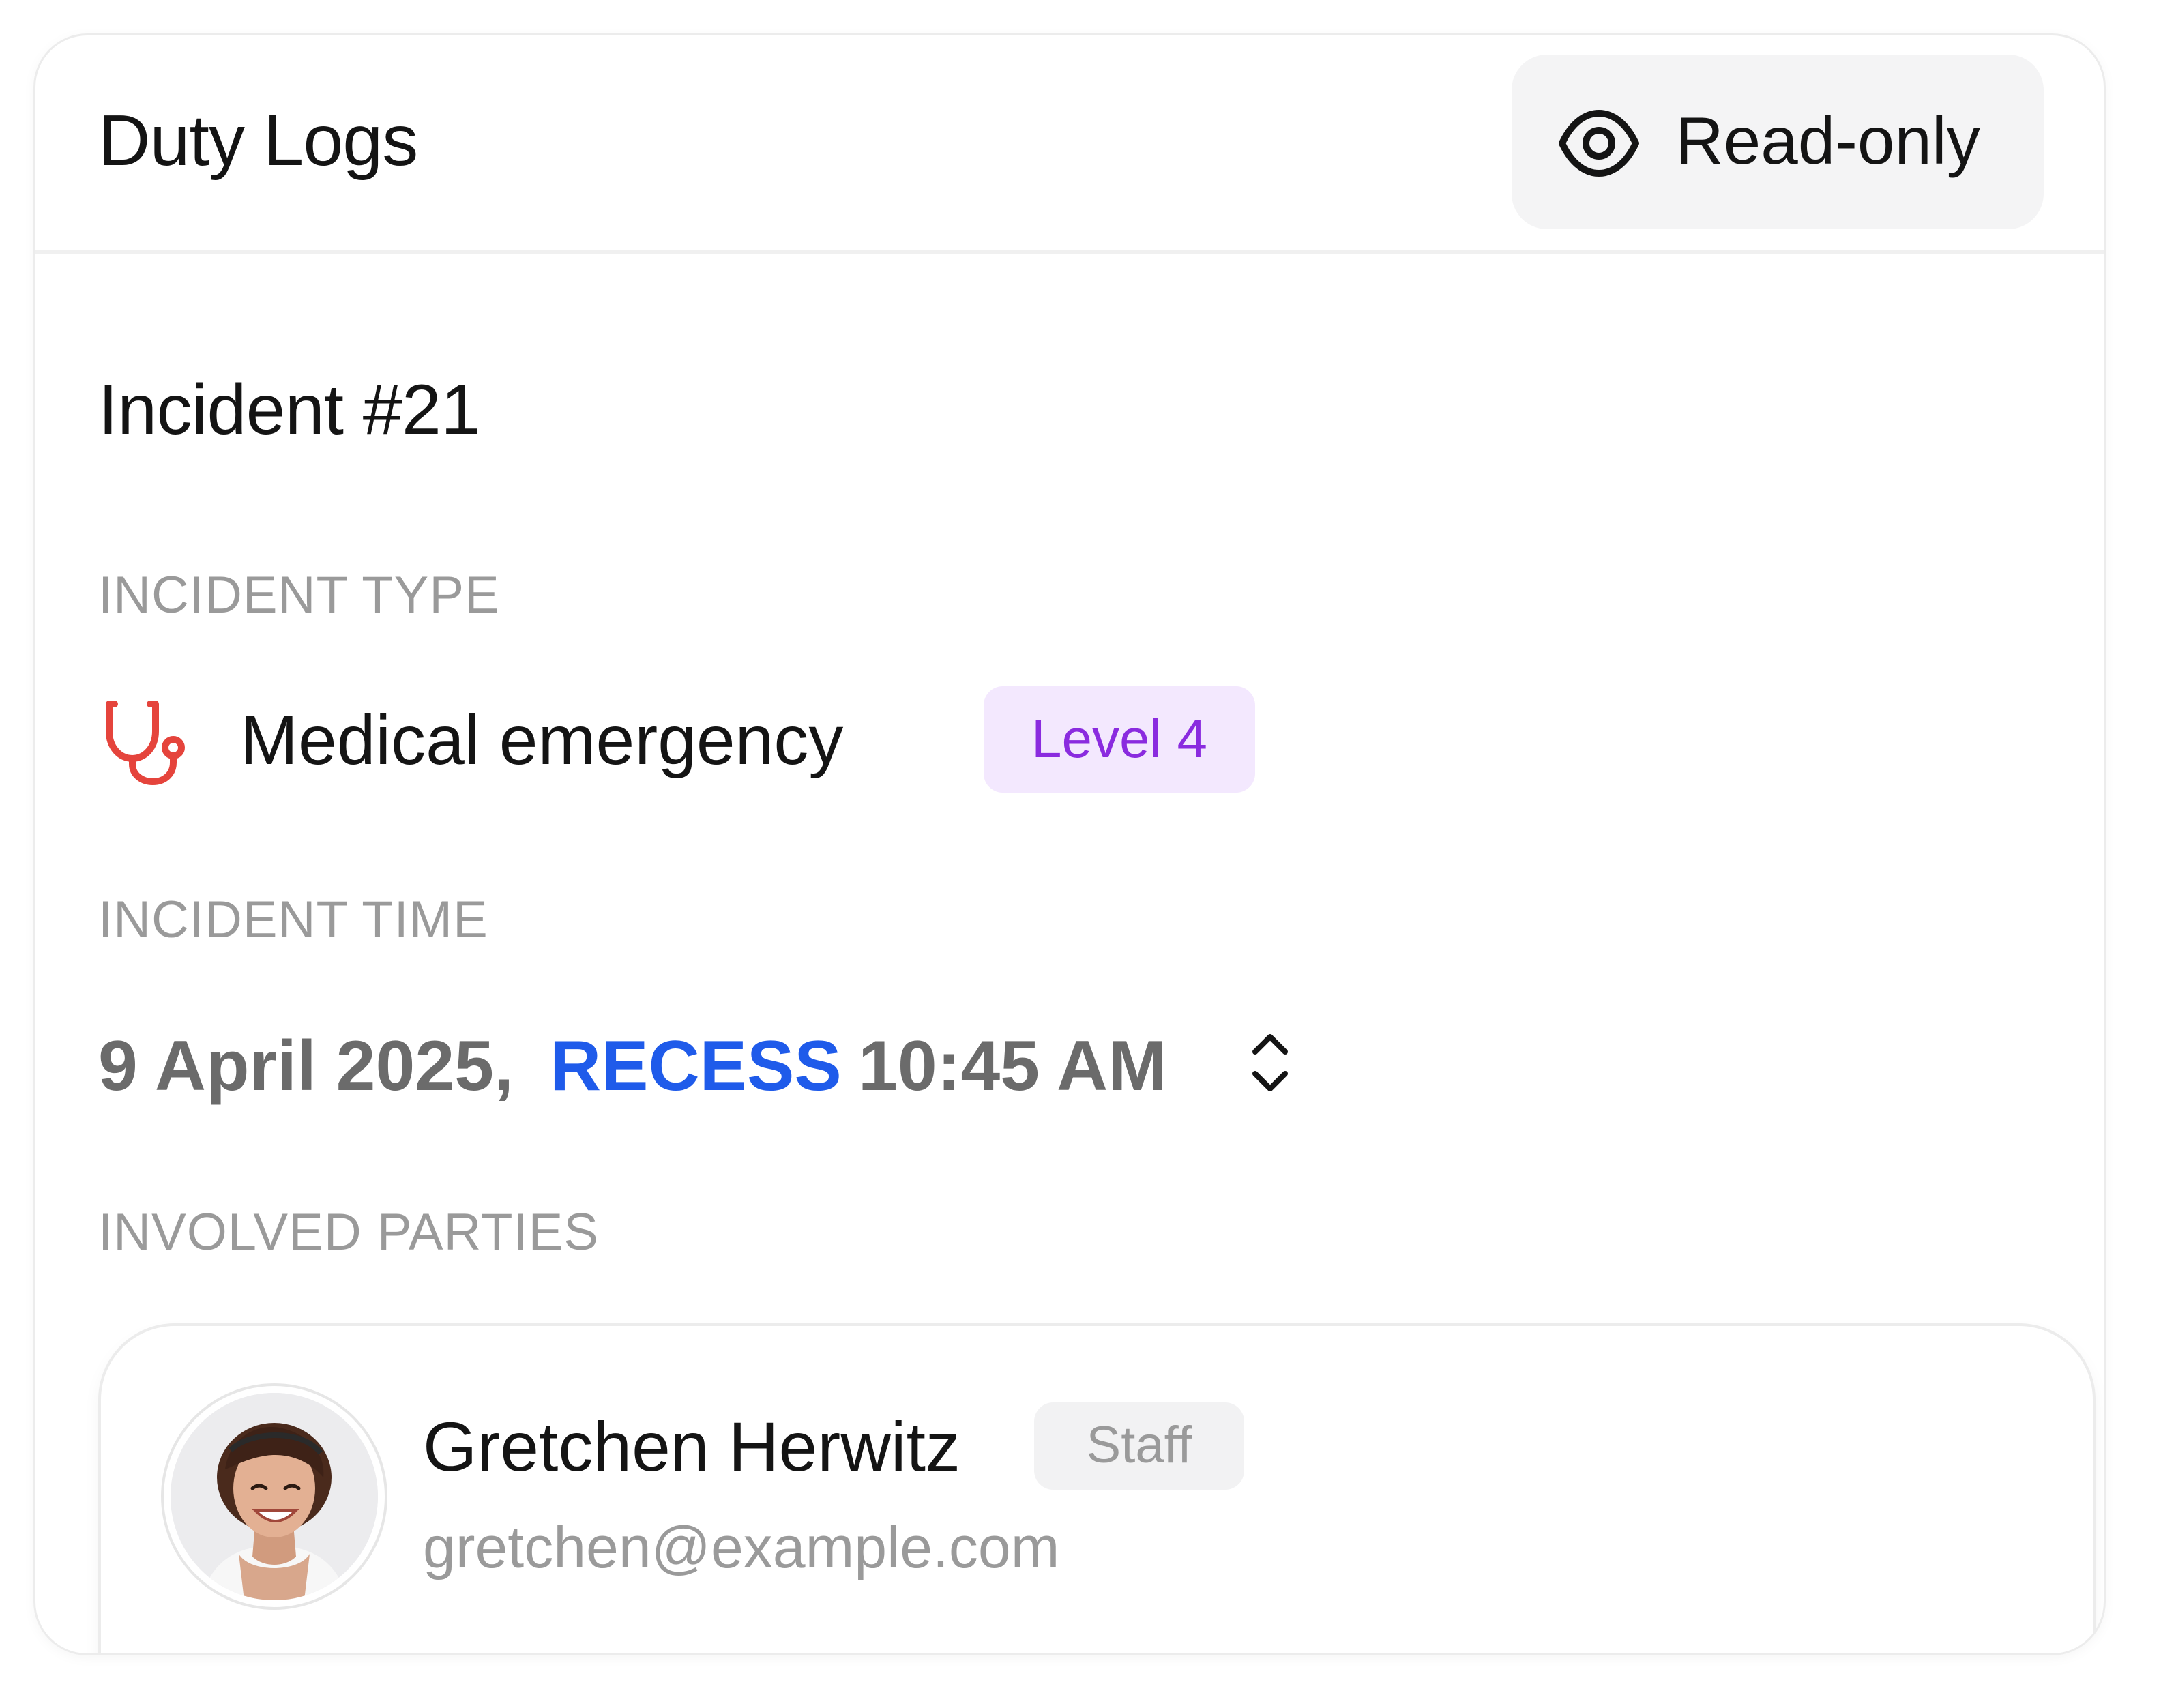  What do you see at coordinates (1139, 1446) in the screenshot?
I see `role-badge: Staff` at bounding box center [1139, 1446].